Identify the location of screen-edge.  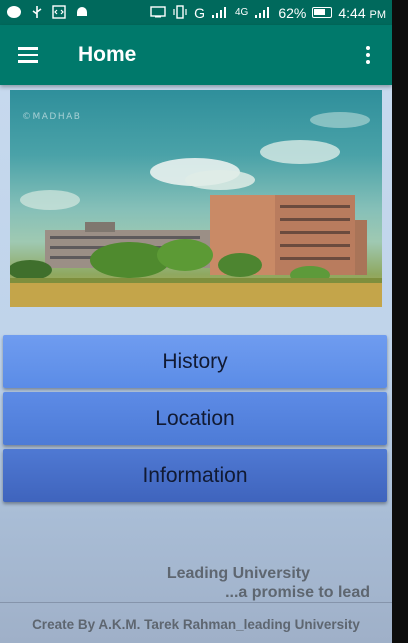
(400, 321).